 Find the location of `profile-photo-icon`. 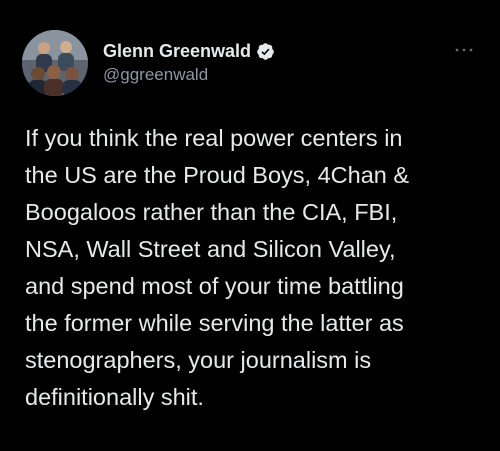

profile-photo-icon is located at coordinates (55, 63).